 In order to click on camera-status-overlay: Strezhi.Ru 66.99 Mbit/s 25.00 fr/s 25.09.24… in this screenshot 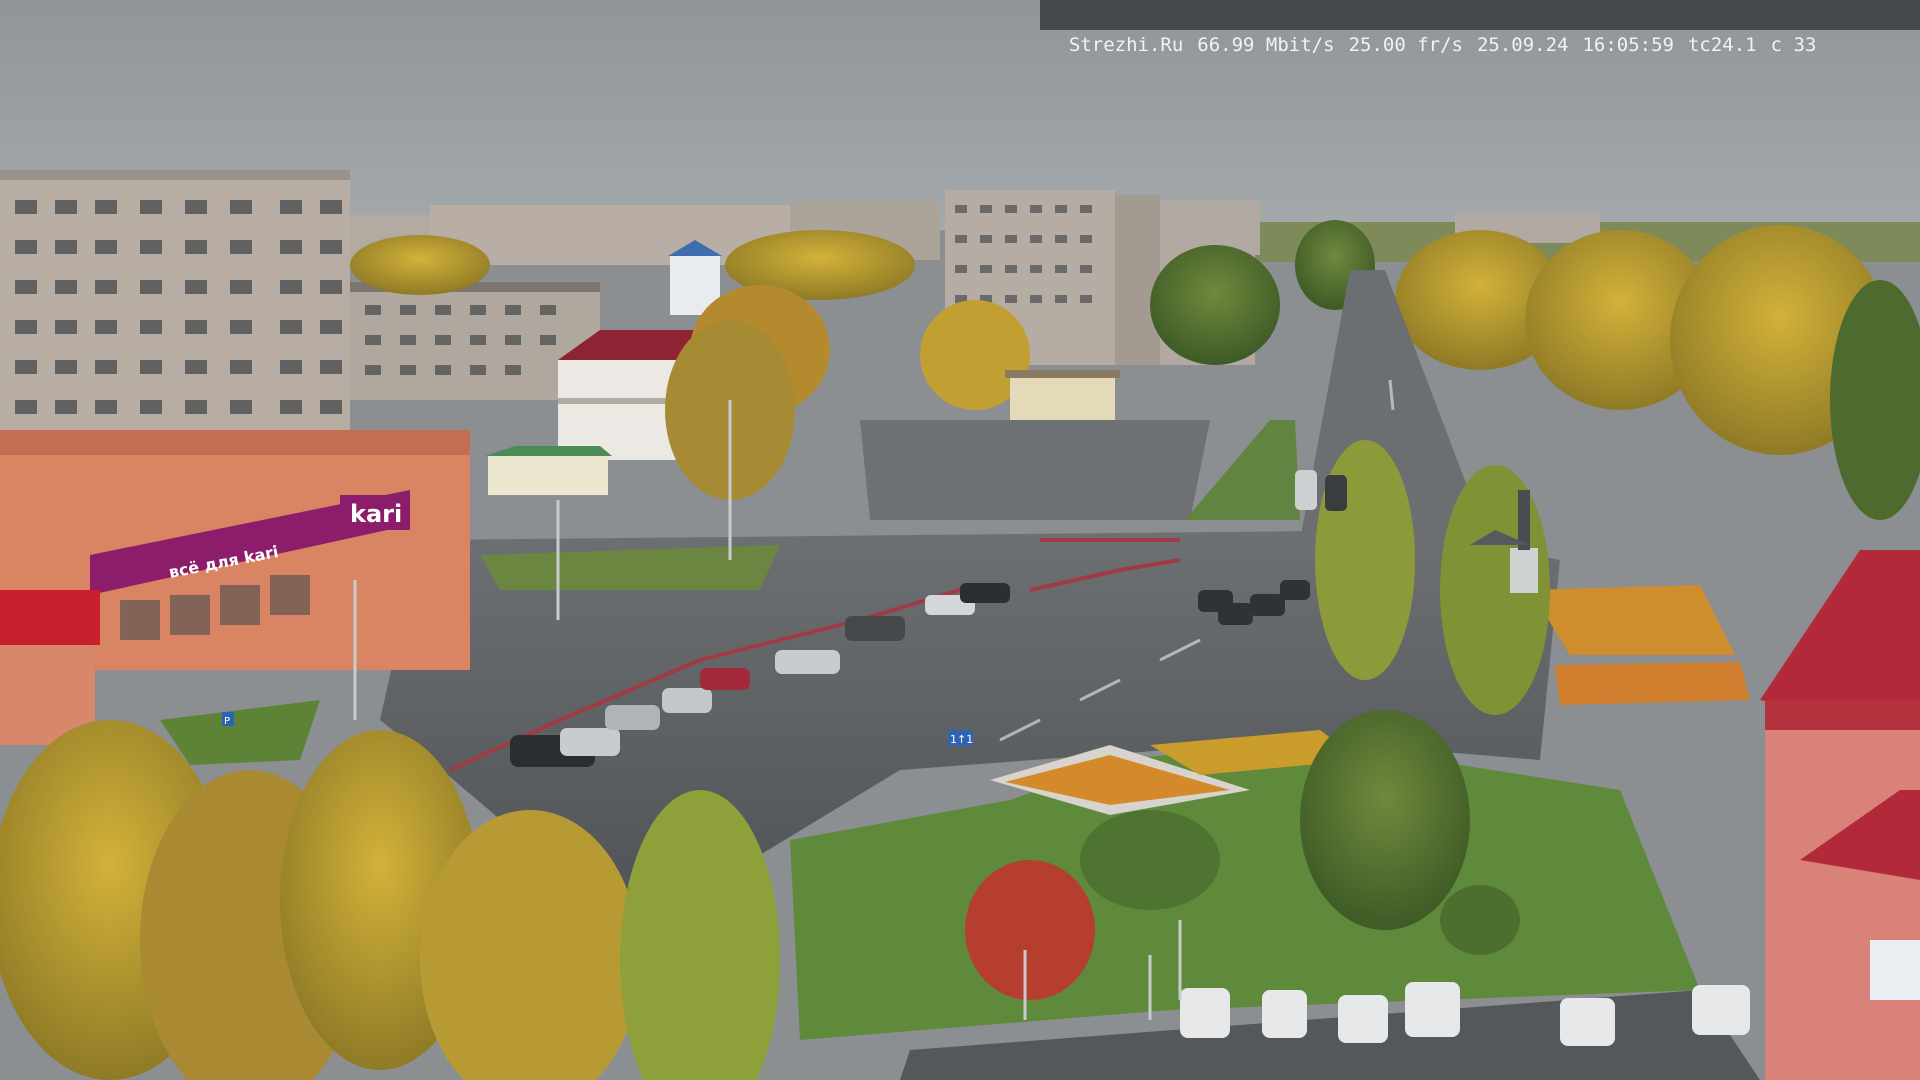, I will do `click(1480, 28)`.